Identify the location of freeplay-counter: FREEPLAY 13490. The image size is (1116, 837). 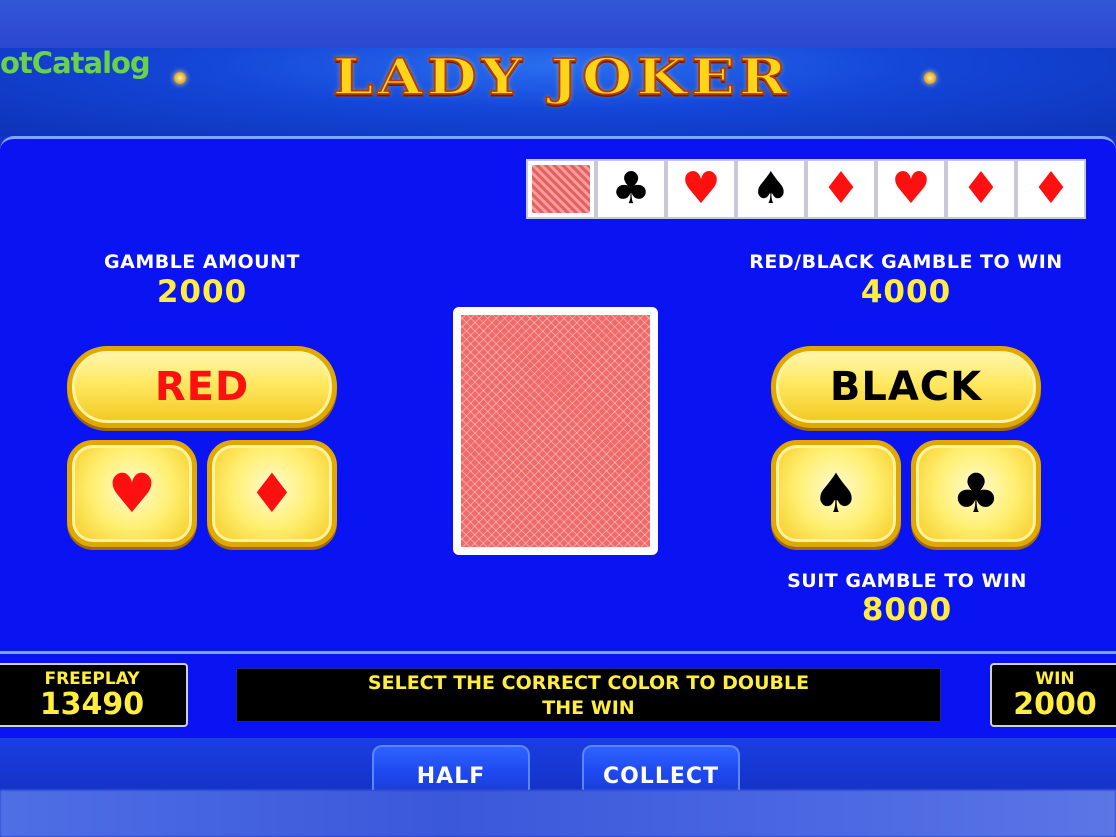
(94, 695).